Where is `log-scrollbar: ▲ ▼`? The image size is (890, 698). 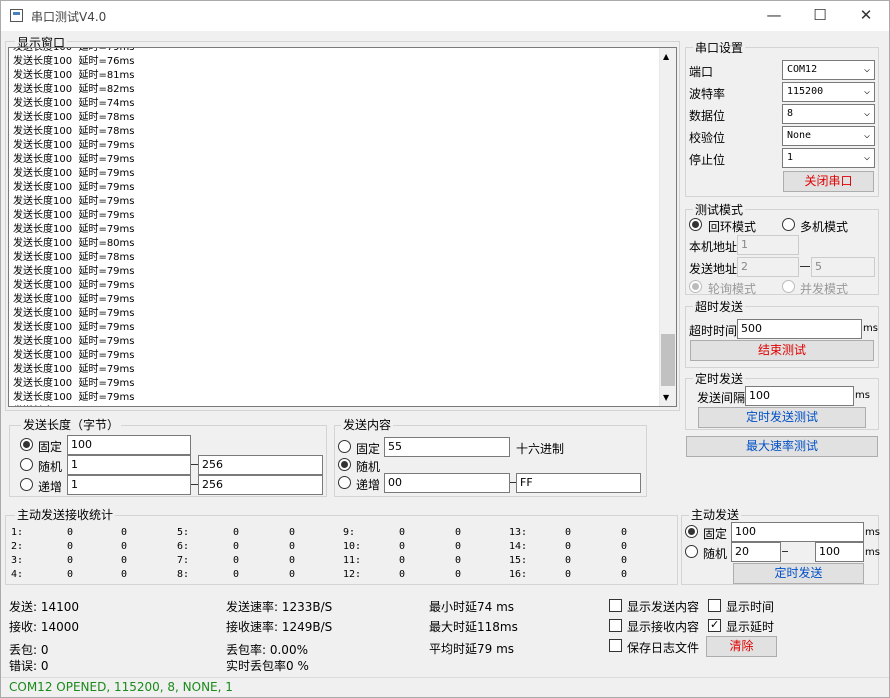
log-scrollbar: ▲ ▼ is located at coordinates (667, 227).